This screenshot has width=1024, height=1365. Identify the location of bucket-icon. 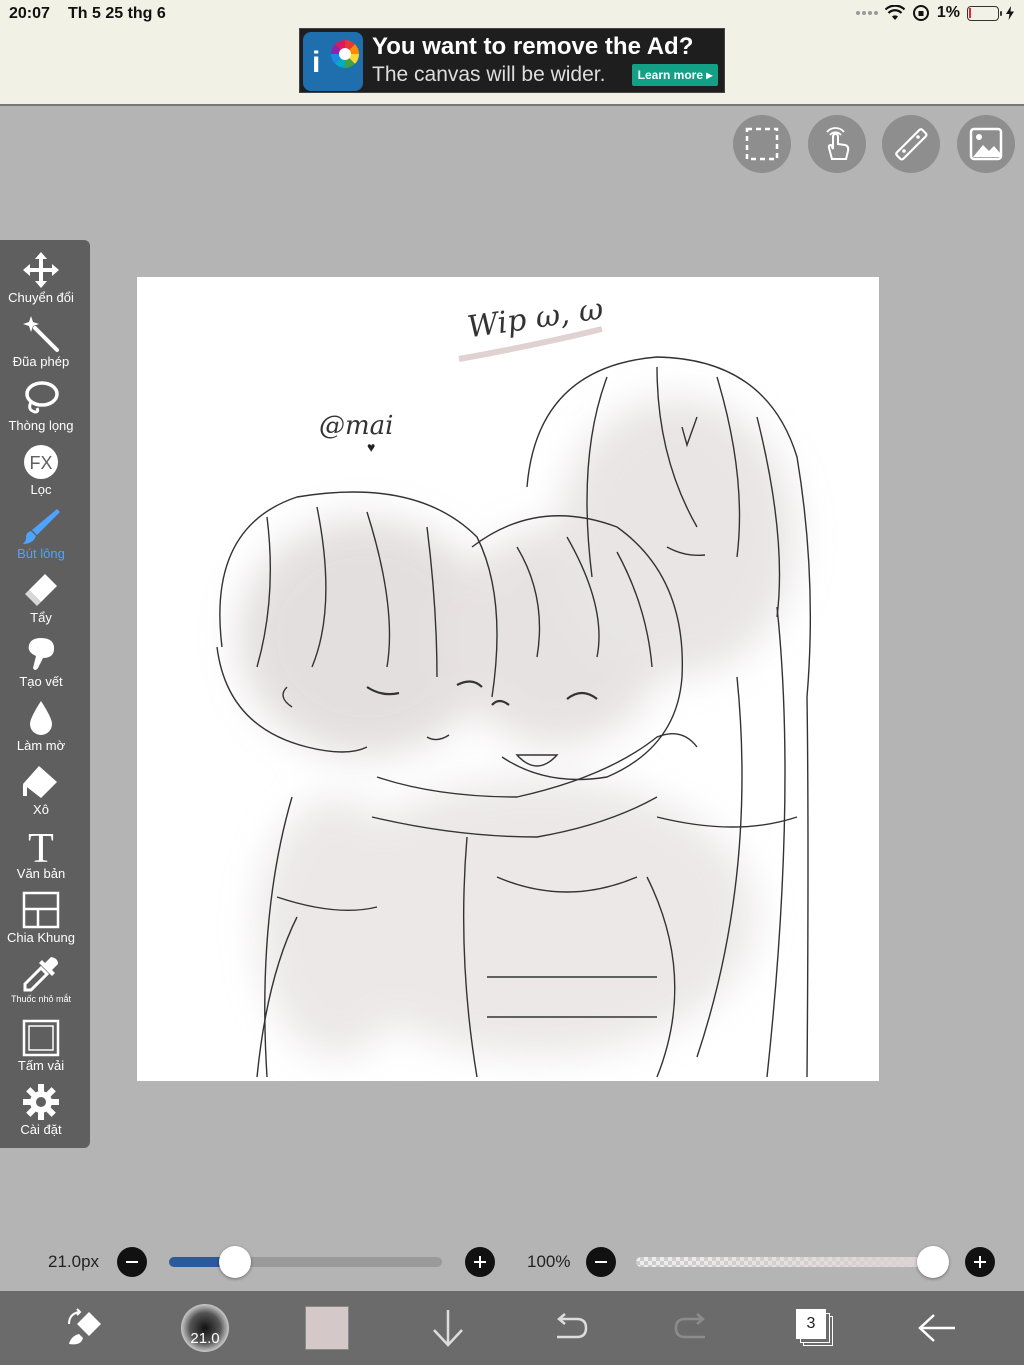
(40, 782).